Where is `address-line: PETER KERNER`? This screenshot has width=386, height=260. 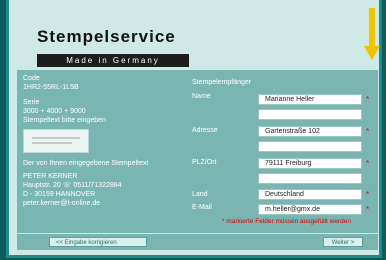 address-line: PETER KERNER is located at coordinates (50, 176).